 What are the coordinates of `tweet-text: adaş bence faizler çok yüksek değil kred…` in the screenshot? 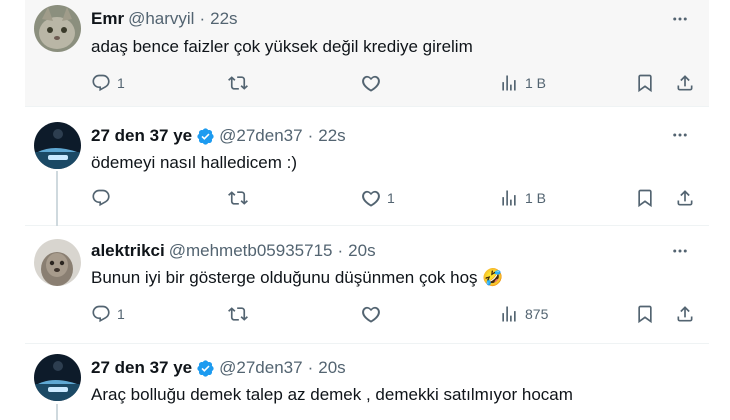 It's located at (282, 46).